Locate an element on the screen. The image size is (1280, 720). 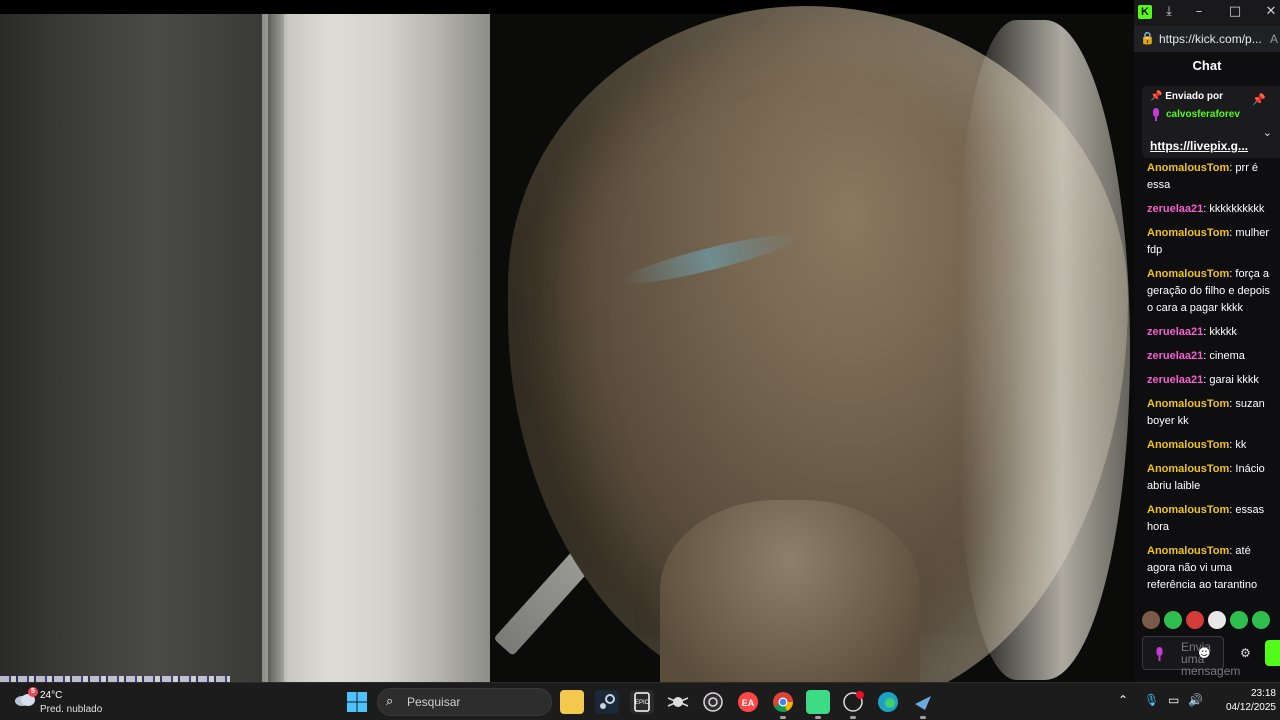
address-bar: 🔒 https://kick.com/p... A is located at coordinates (1207, 39).